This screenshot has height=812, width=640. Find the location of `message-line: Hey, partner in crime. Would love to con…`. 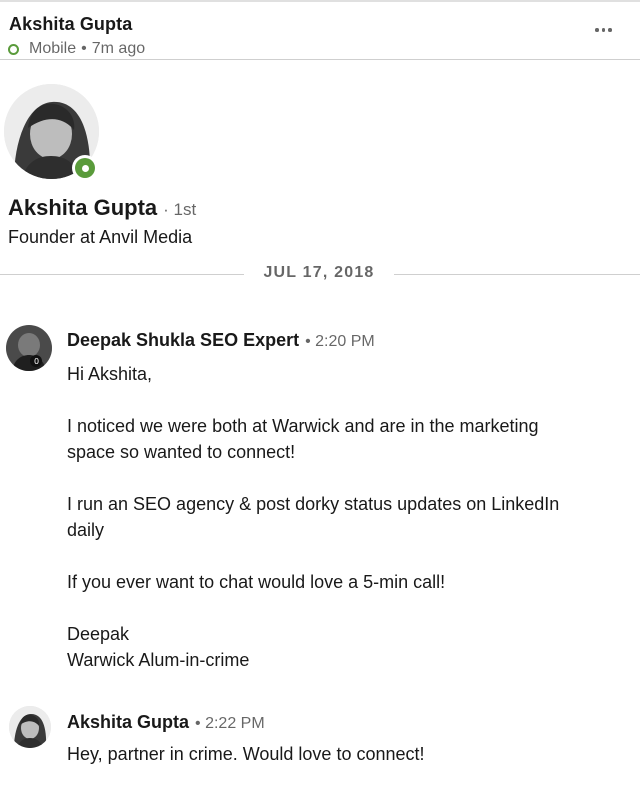

message-line: Hey, partner in crime. Would love to con… is located at coordinates (246, 754).